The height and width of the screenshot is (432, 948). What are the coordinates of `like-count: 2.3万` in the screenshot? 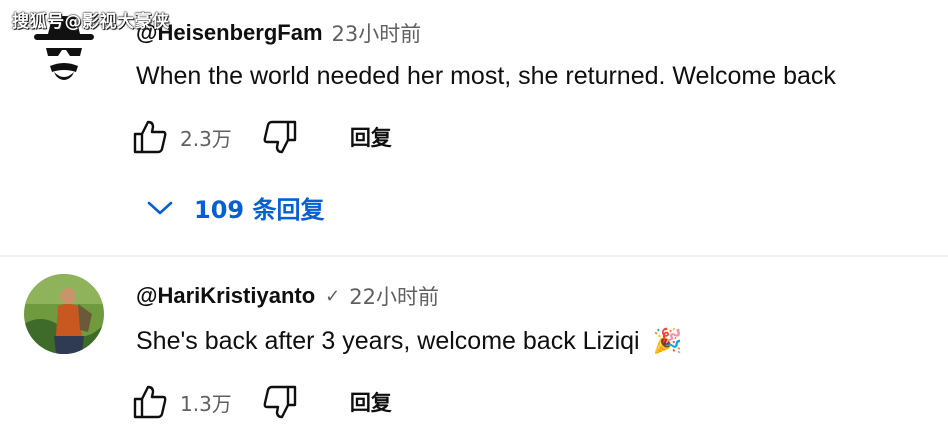 It's located at (206, 138).